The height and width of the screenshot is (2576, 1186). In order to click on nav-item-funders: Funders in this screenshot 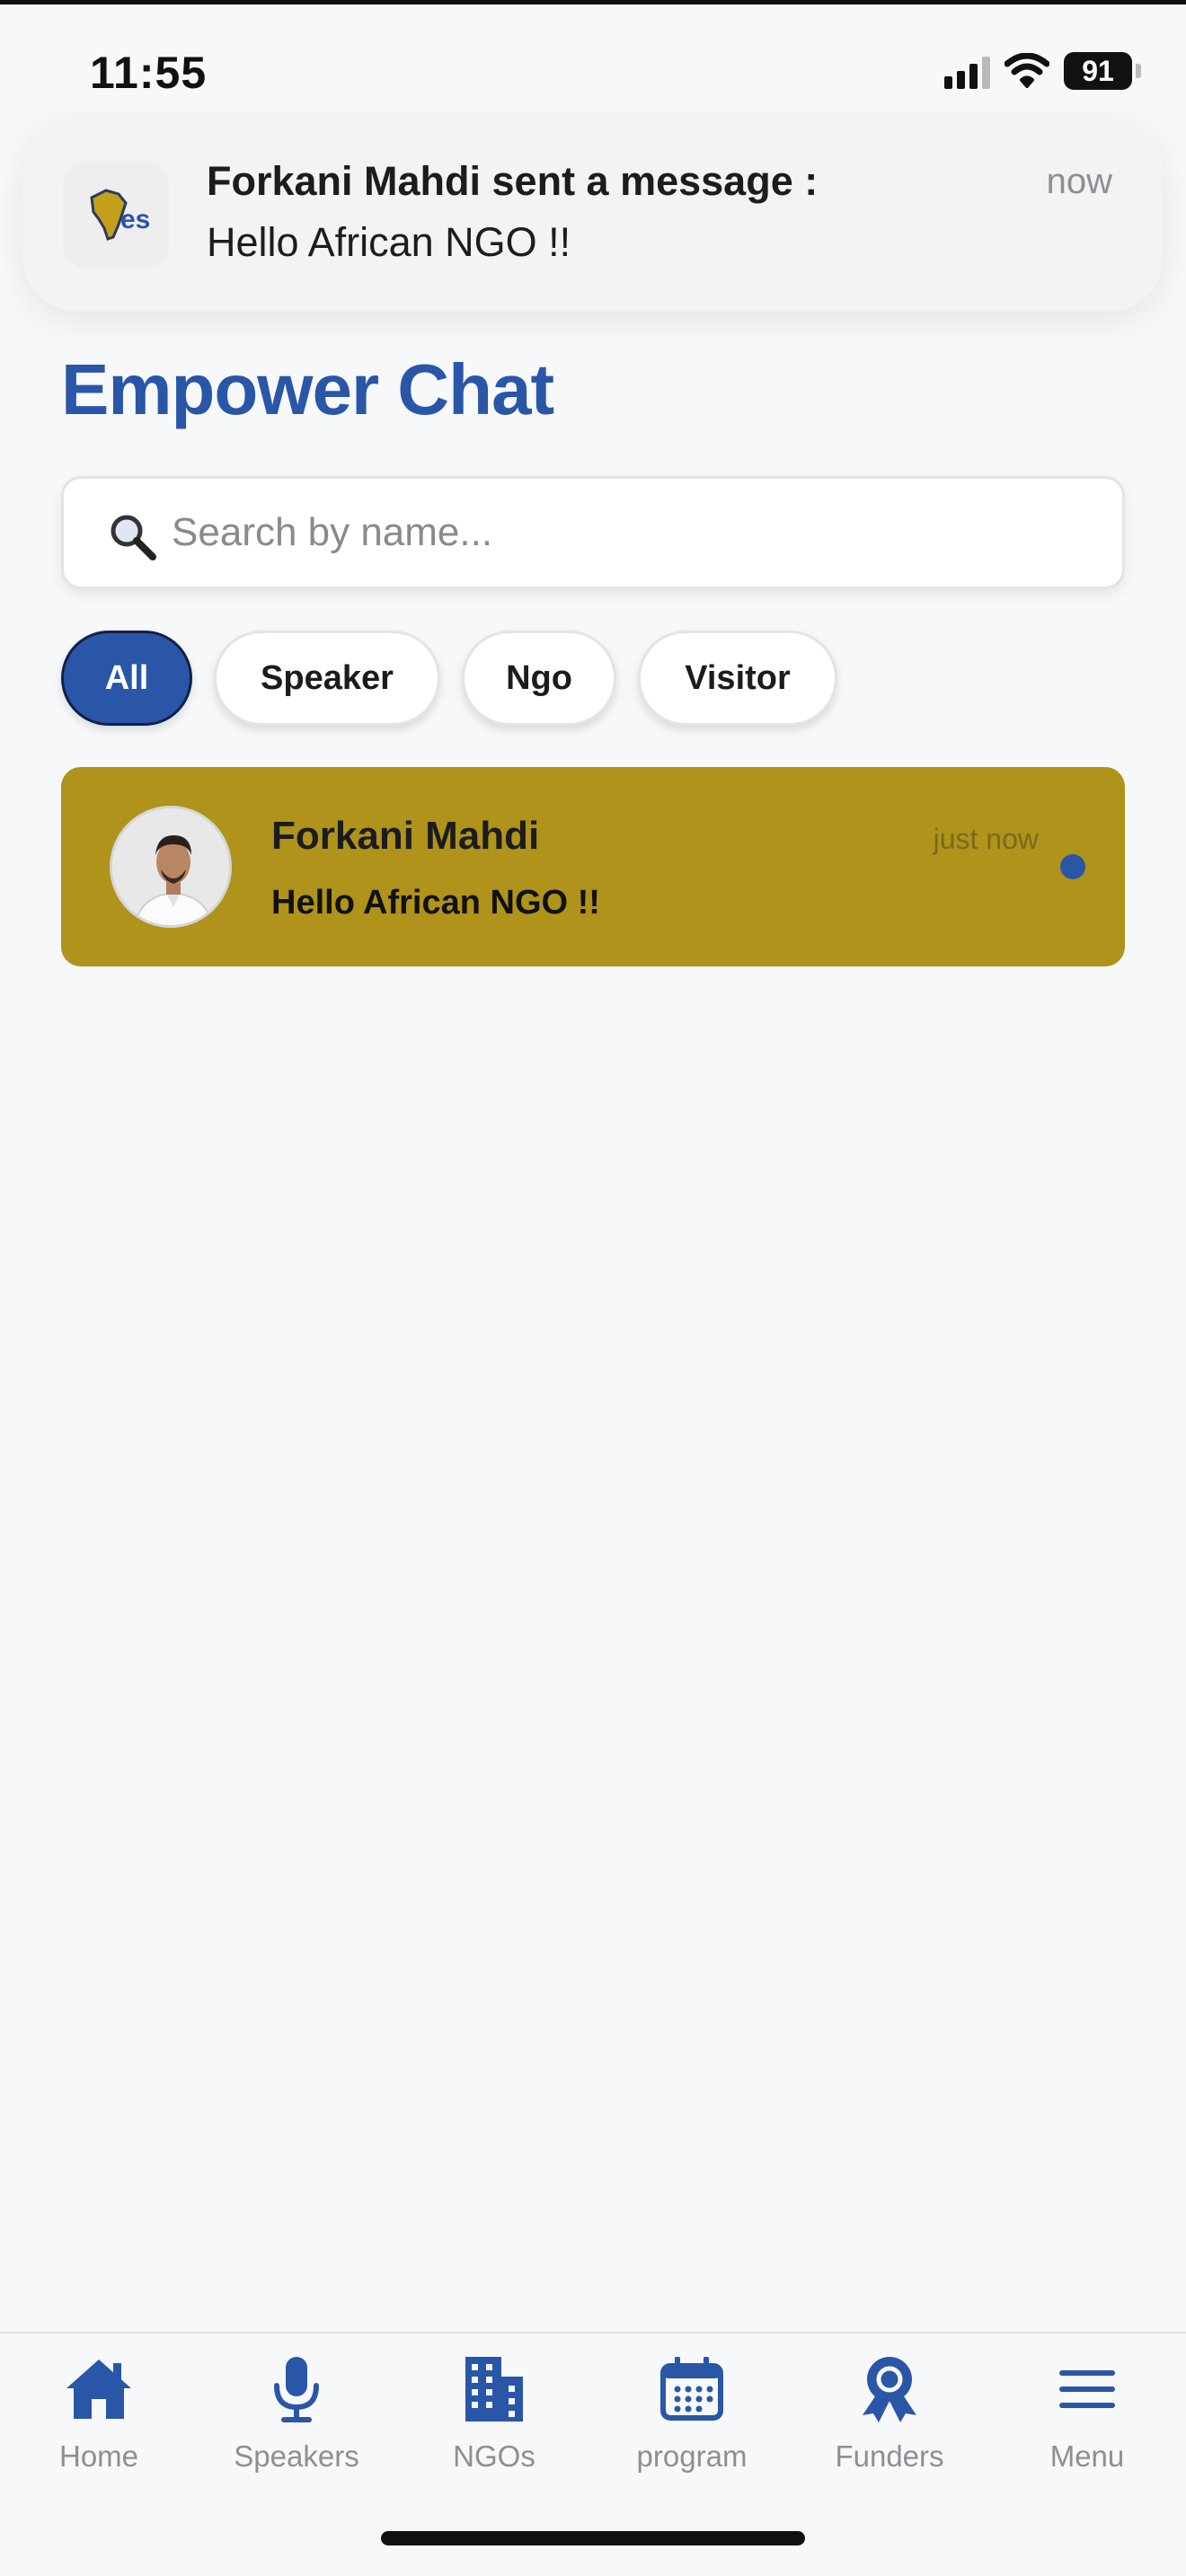, I will do `click(889, 2423)`.